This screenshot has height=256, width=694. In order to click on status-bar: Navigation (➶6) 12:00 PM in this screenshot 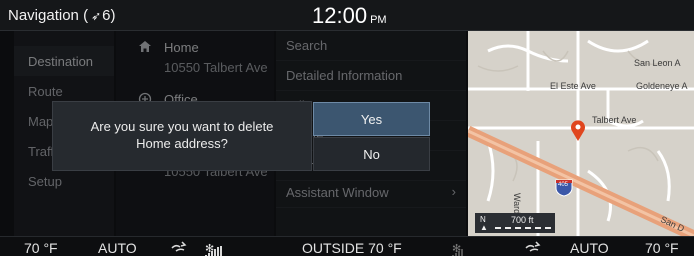, I will do `click(347, 15)`.